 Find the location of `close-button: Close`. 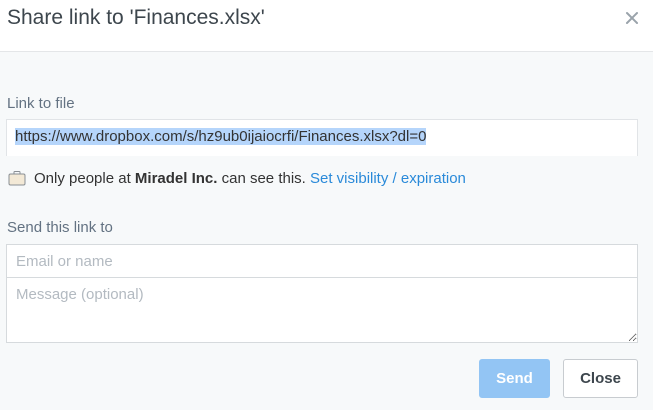

close-button: Close is located at coordinates (600, 378).